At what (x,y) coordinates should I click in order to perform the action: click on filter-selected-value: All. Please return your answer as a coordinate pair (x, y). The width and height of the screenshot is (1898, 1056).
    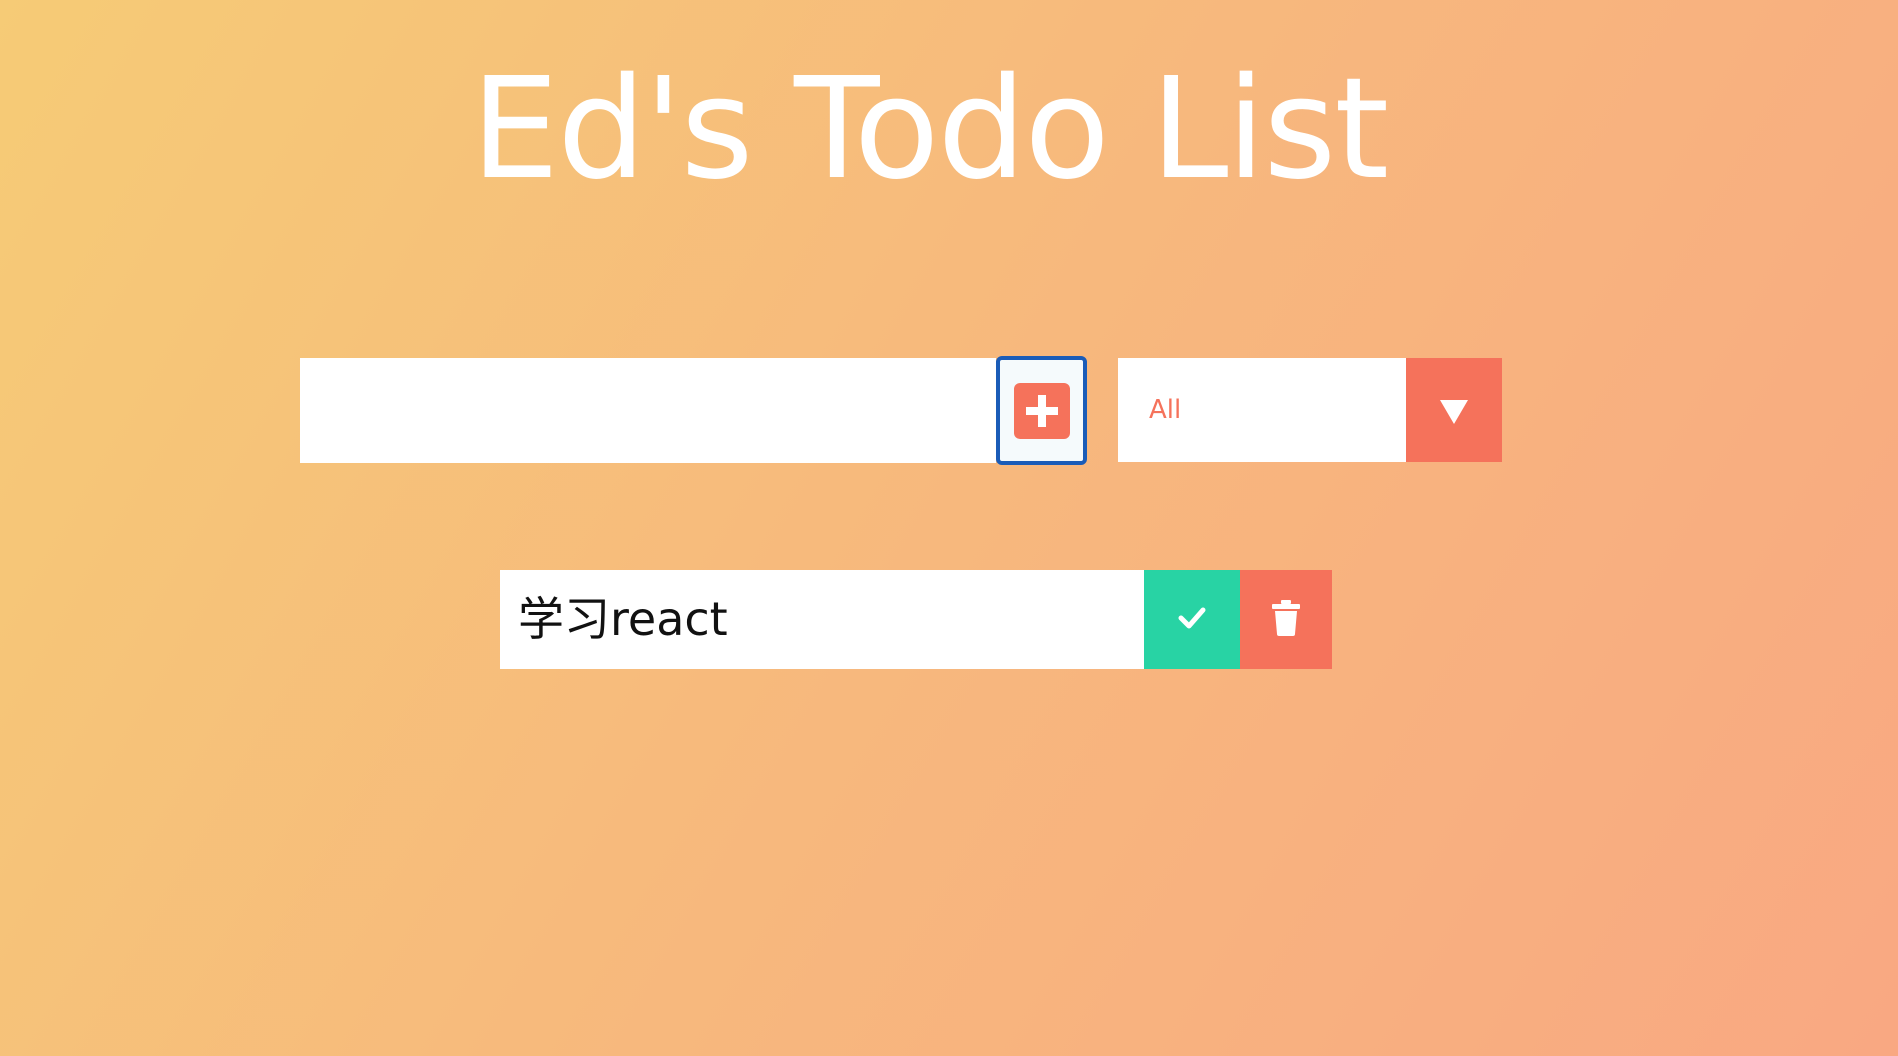
    Looking at the image, I should click on (1165, 410).